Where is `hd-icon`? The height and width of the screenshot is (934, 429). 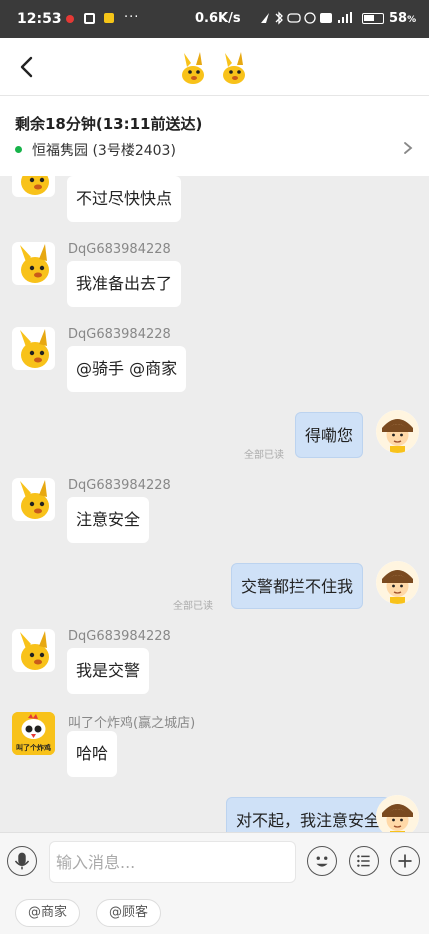 hd-icon is located at coordinates (326, 18).